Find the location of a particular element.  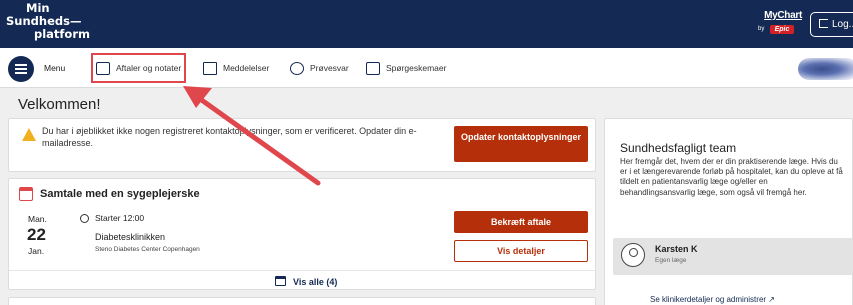

mychart-logo: MyChart by Epic is located at coordinates (779, 22).